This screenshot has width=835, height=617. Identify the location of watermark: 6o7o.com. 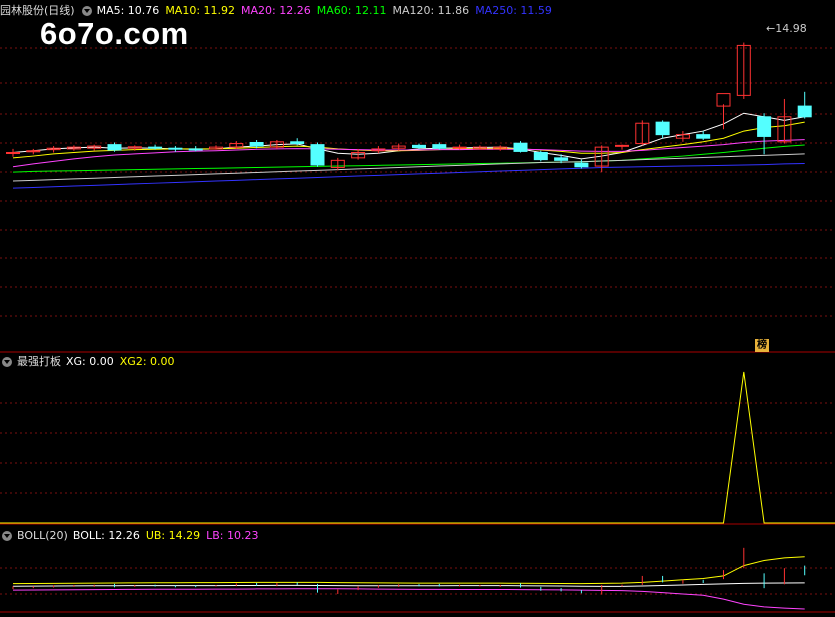
(114, 33).